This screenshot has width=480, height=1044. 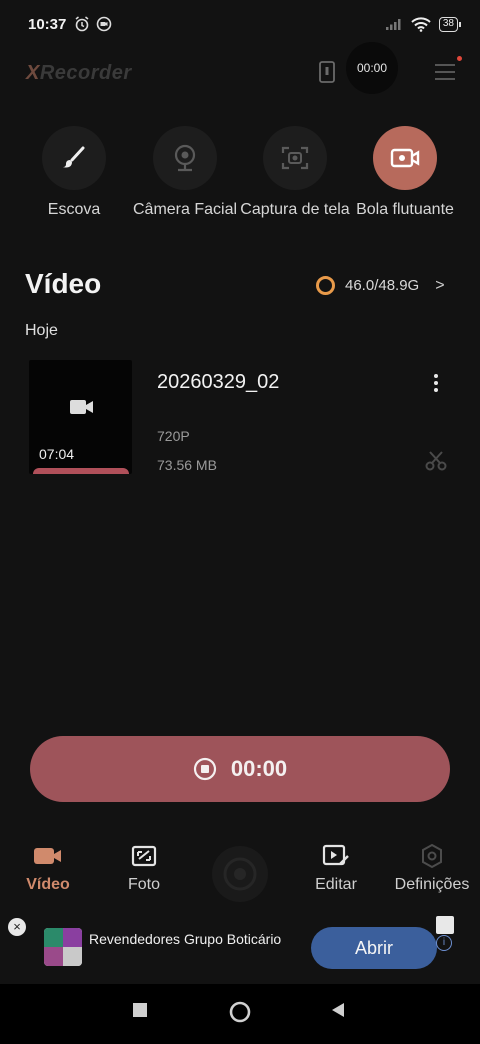 I want to click on tool-screenshot: Captura de tela, so click(x=295, y=173).